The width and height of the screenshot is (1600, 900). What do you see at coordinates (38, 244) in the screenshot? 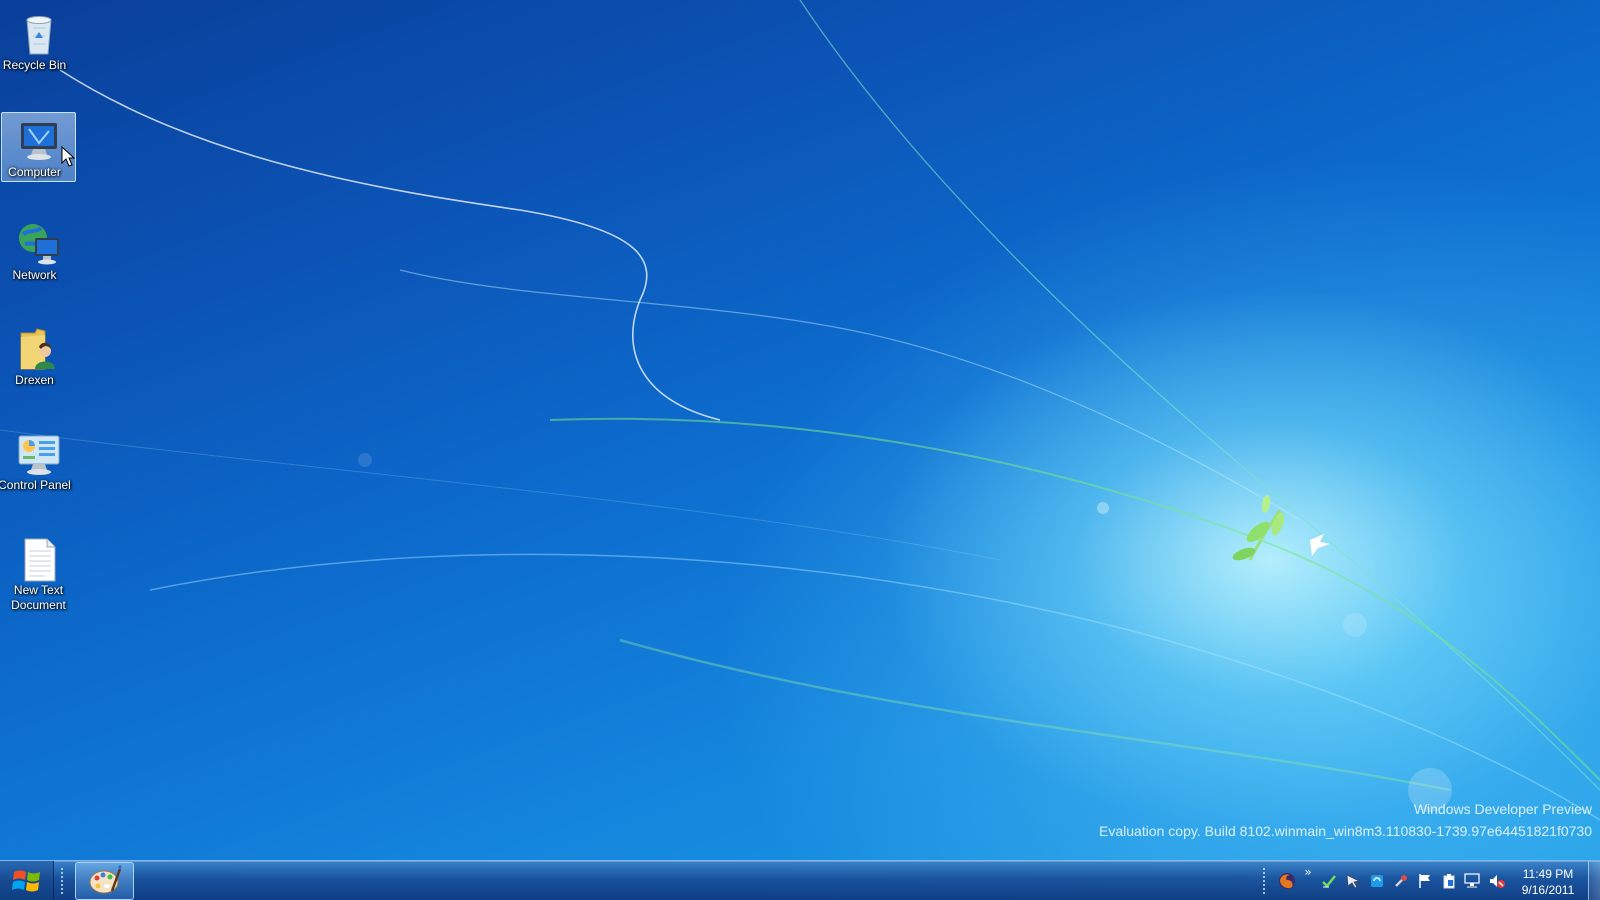
I see `network-icon` at bounding box center [38, 244].